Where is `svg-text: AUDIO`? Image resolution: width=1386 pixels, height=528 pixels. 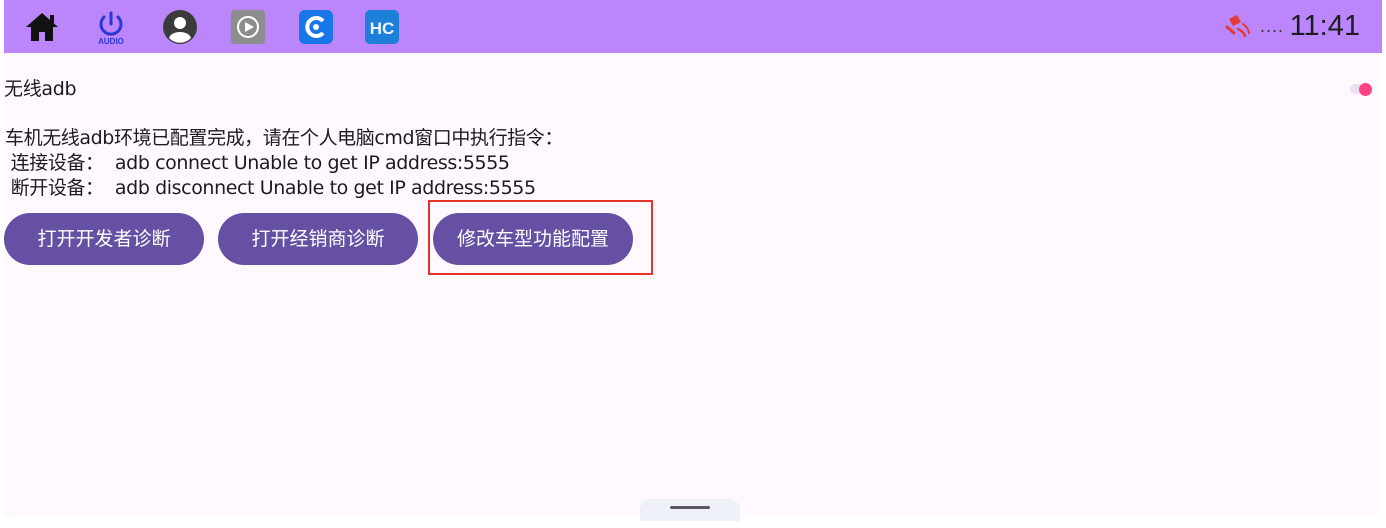
svg-text: AUDIO is located at coordinates (111, 41).